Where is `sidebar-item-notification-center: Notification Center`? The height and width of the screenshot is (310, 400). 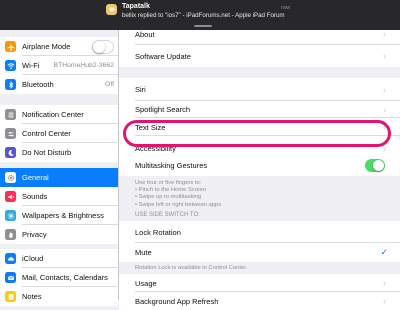 sidebar-item-notification-center: Notification Center is located at coordinates (59, 114).